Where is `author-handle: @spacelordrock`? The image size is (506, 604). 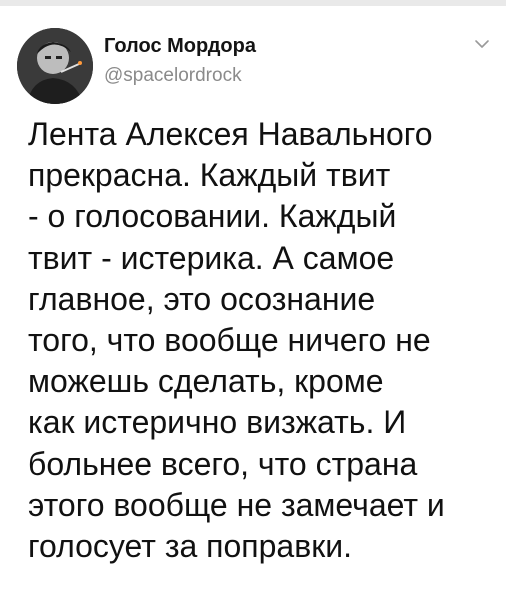 author-handle: @spacelordrock is located at coordinates (180, 76).